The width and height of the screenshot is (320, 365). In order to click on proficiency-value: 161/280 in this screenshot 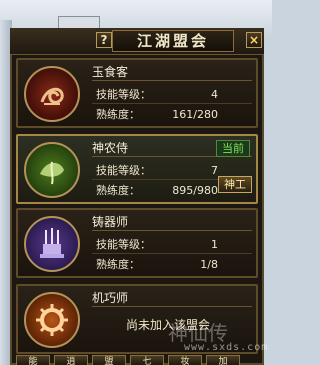, I will do `click(195, 114)`.